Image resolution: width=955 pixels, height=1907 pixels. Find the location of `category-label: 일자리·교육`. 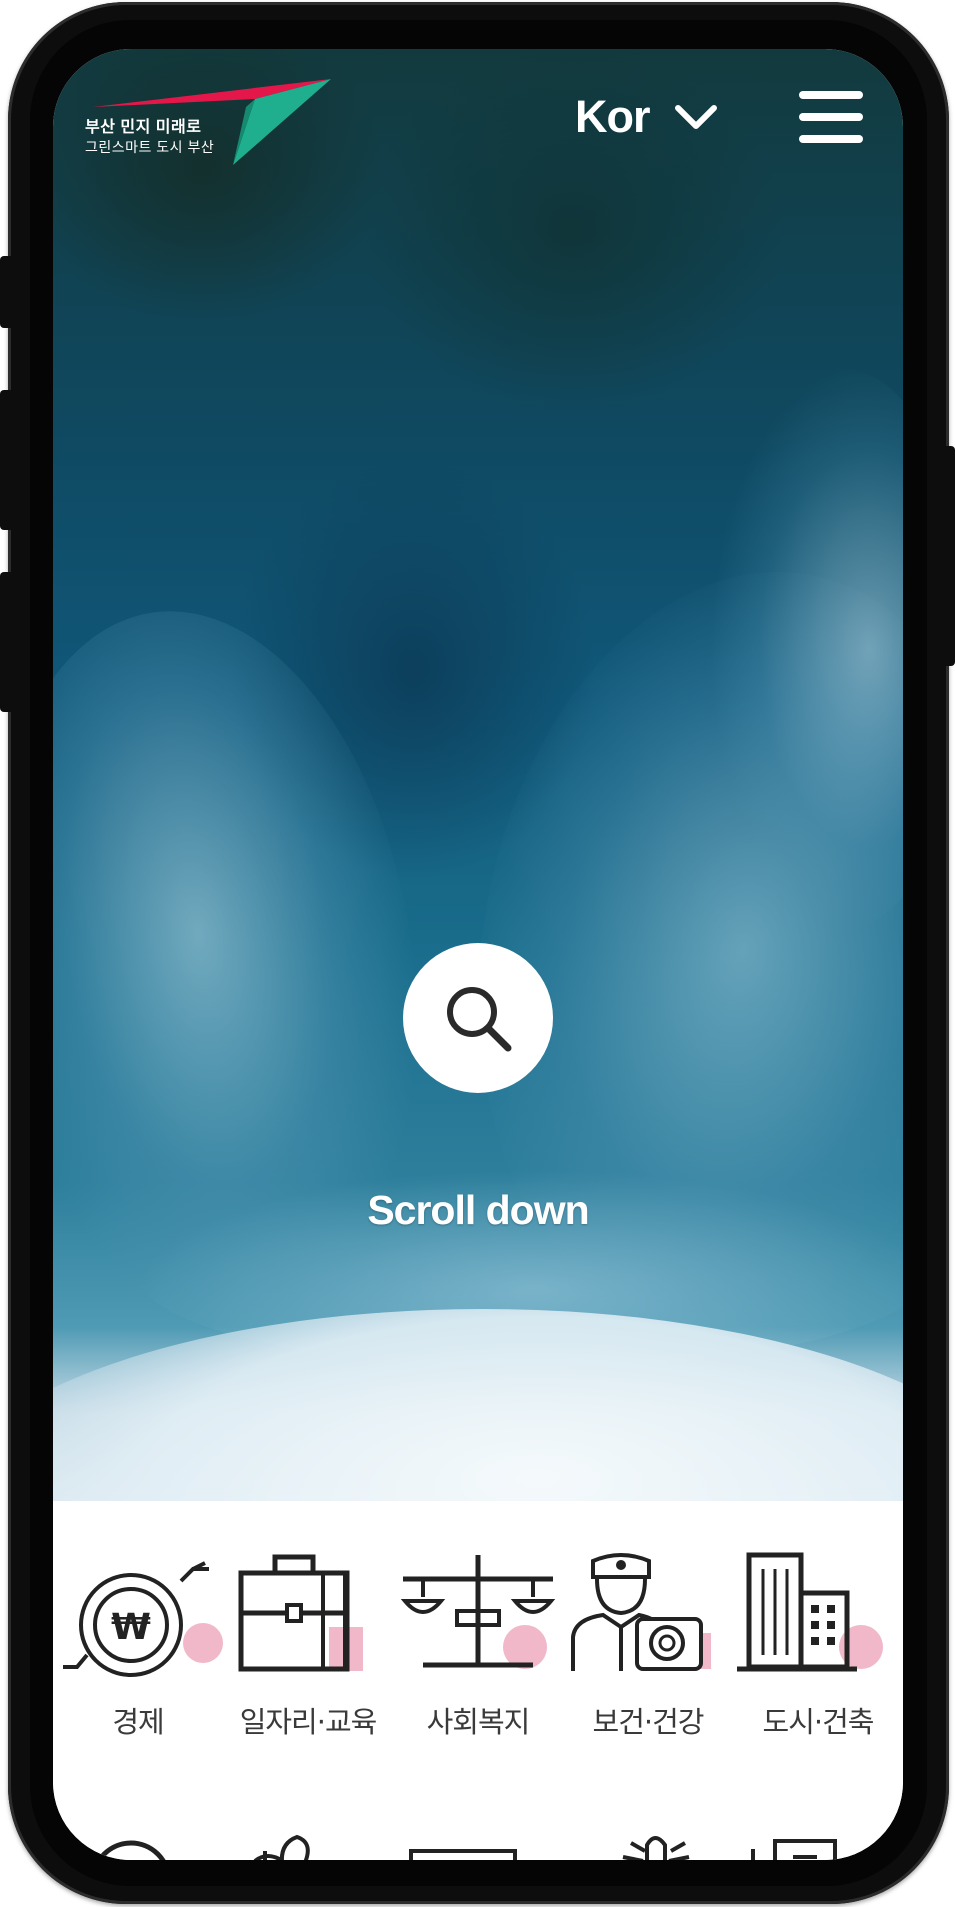

category-label: 일자리·교육 is located at coordinates (308, 1722).